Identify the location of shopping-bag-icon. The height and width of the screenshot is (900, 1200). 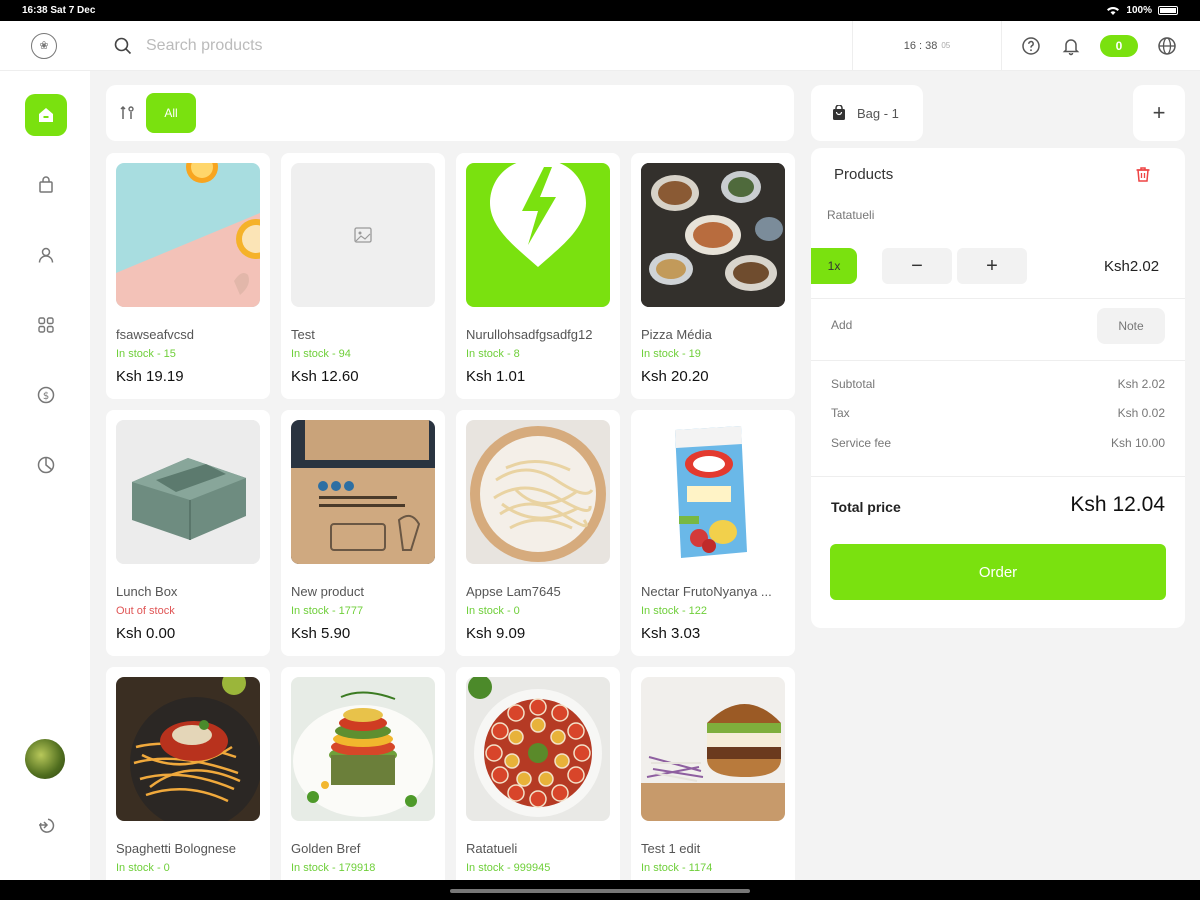
(839, 112).